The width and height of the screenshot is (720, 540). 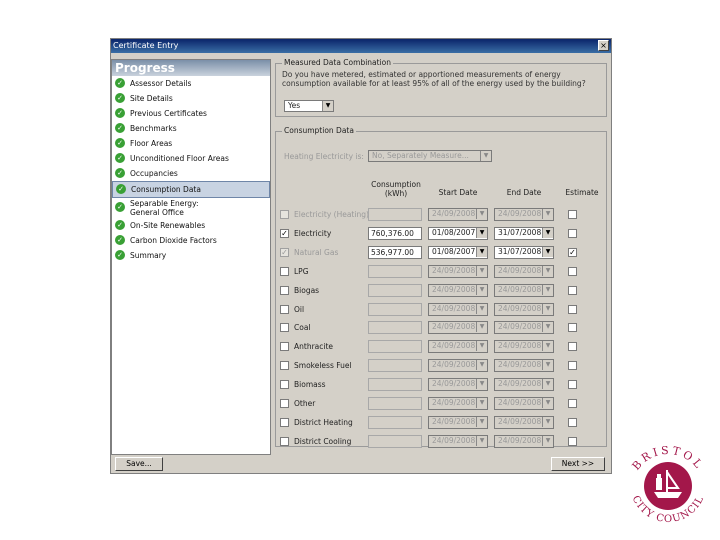 I want to click on next-button: Next >>, so click(x=578, y=464).